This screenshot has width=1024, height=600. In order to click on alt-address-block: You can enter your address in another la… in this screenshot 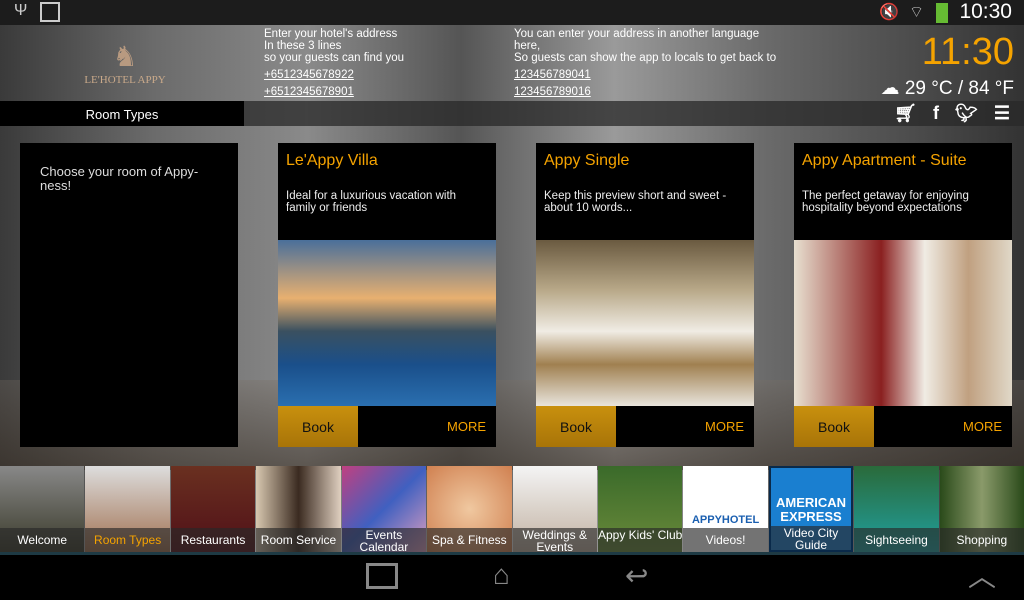, I will do `click(645, 63)`.